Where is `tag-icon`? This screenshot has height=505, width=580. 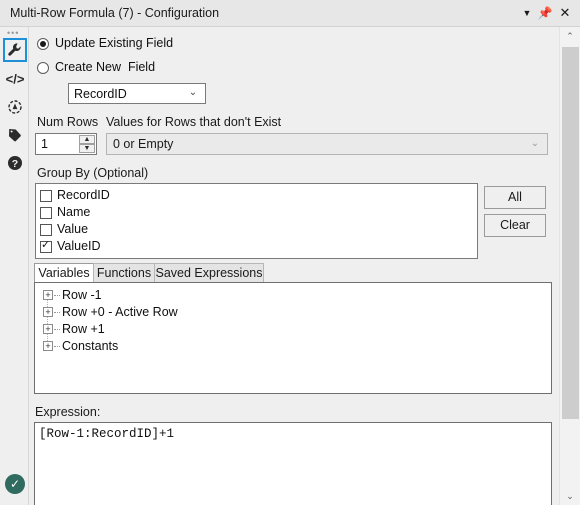 tag-icon is located at coordinates (15, 135).